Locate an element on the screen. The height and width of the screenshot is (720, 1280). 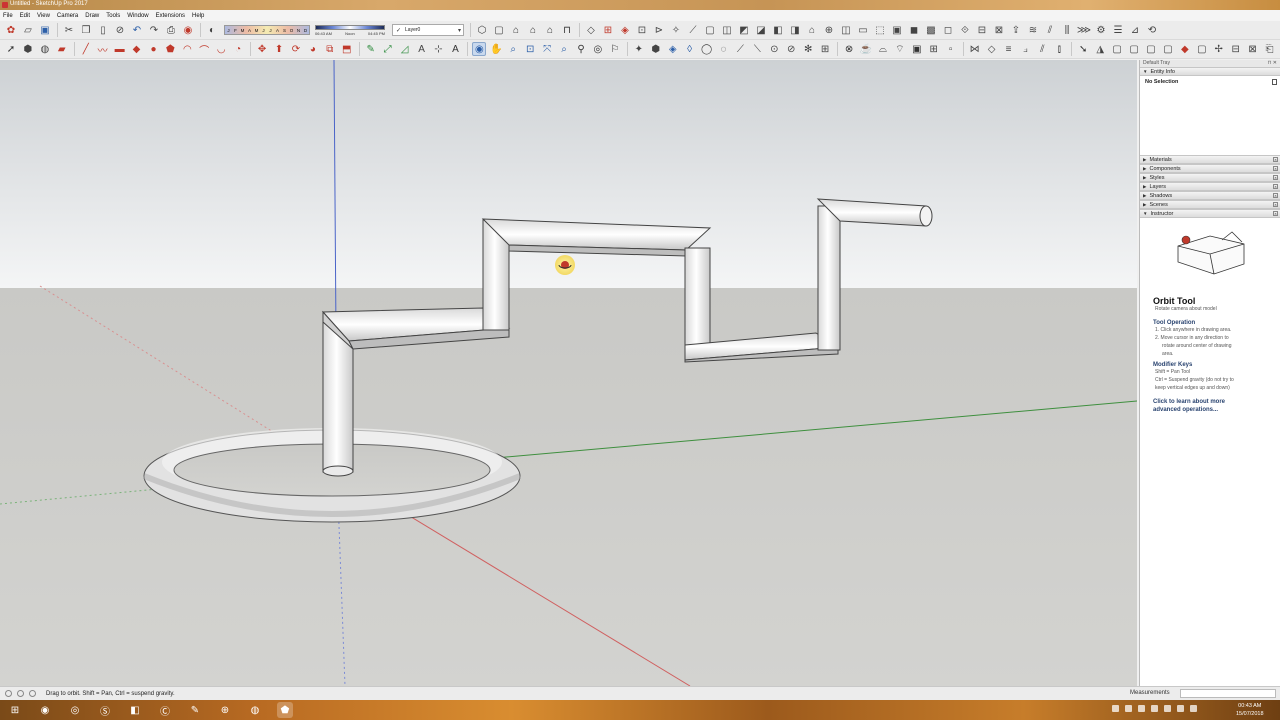
chrome-alt-icon: ◎ is located at coordinates (75, 710).